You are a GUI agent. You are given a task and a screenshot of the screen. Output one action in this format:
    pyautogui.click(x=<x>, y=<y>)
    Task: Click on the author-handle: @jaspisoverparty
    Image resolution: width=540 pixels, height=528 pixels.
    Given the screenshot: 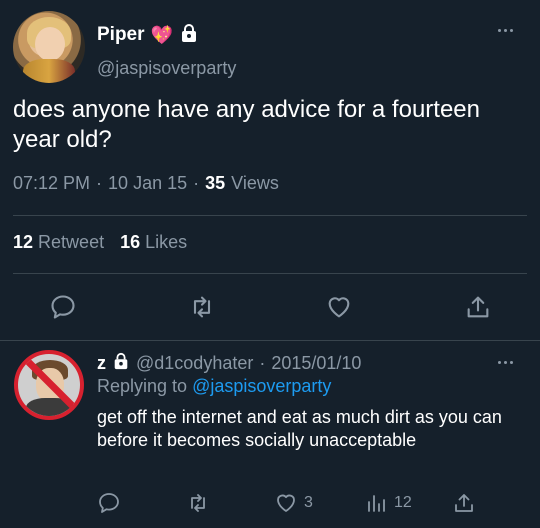 What is the action you would take?
    pyautogui.click(x=166, y=68)
    